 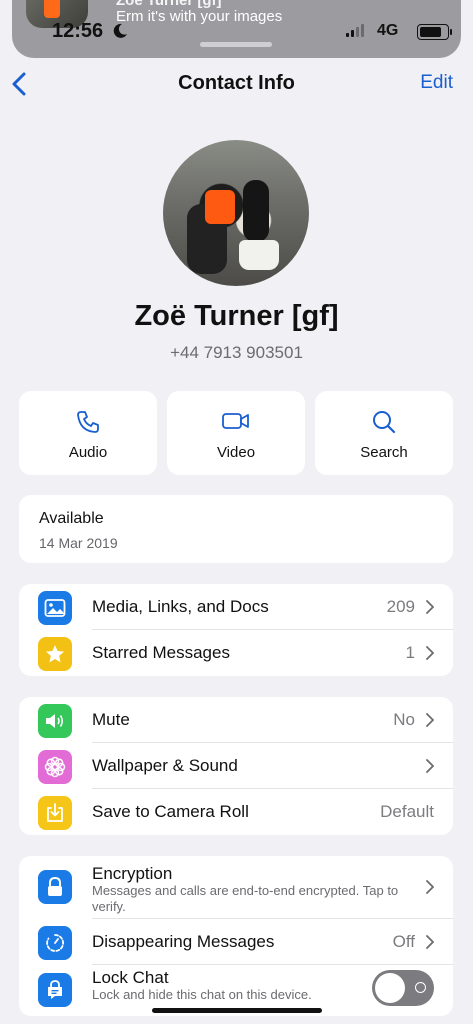 I want to click on row-value: 1, so click(x=410, y=652).